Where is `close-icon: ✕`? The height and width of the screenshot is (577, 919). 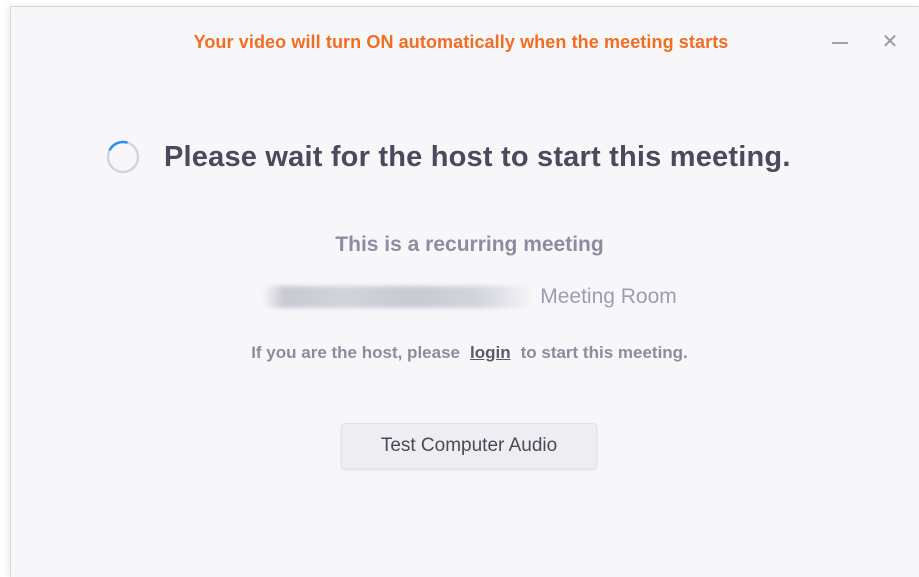
close-icon: ✕ is located at coordinates (890, 42).